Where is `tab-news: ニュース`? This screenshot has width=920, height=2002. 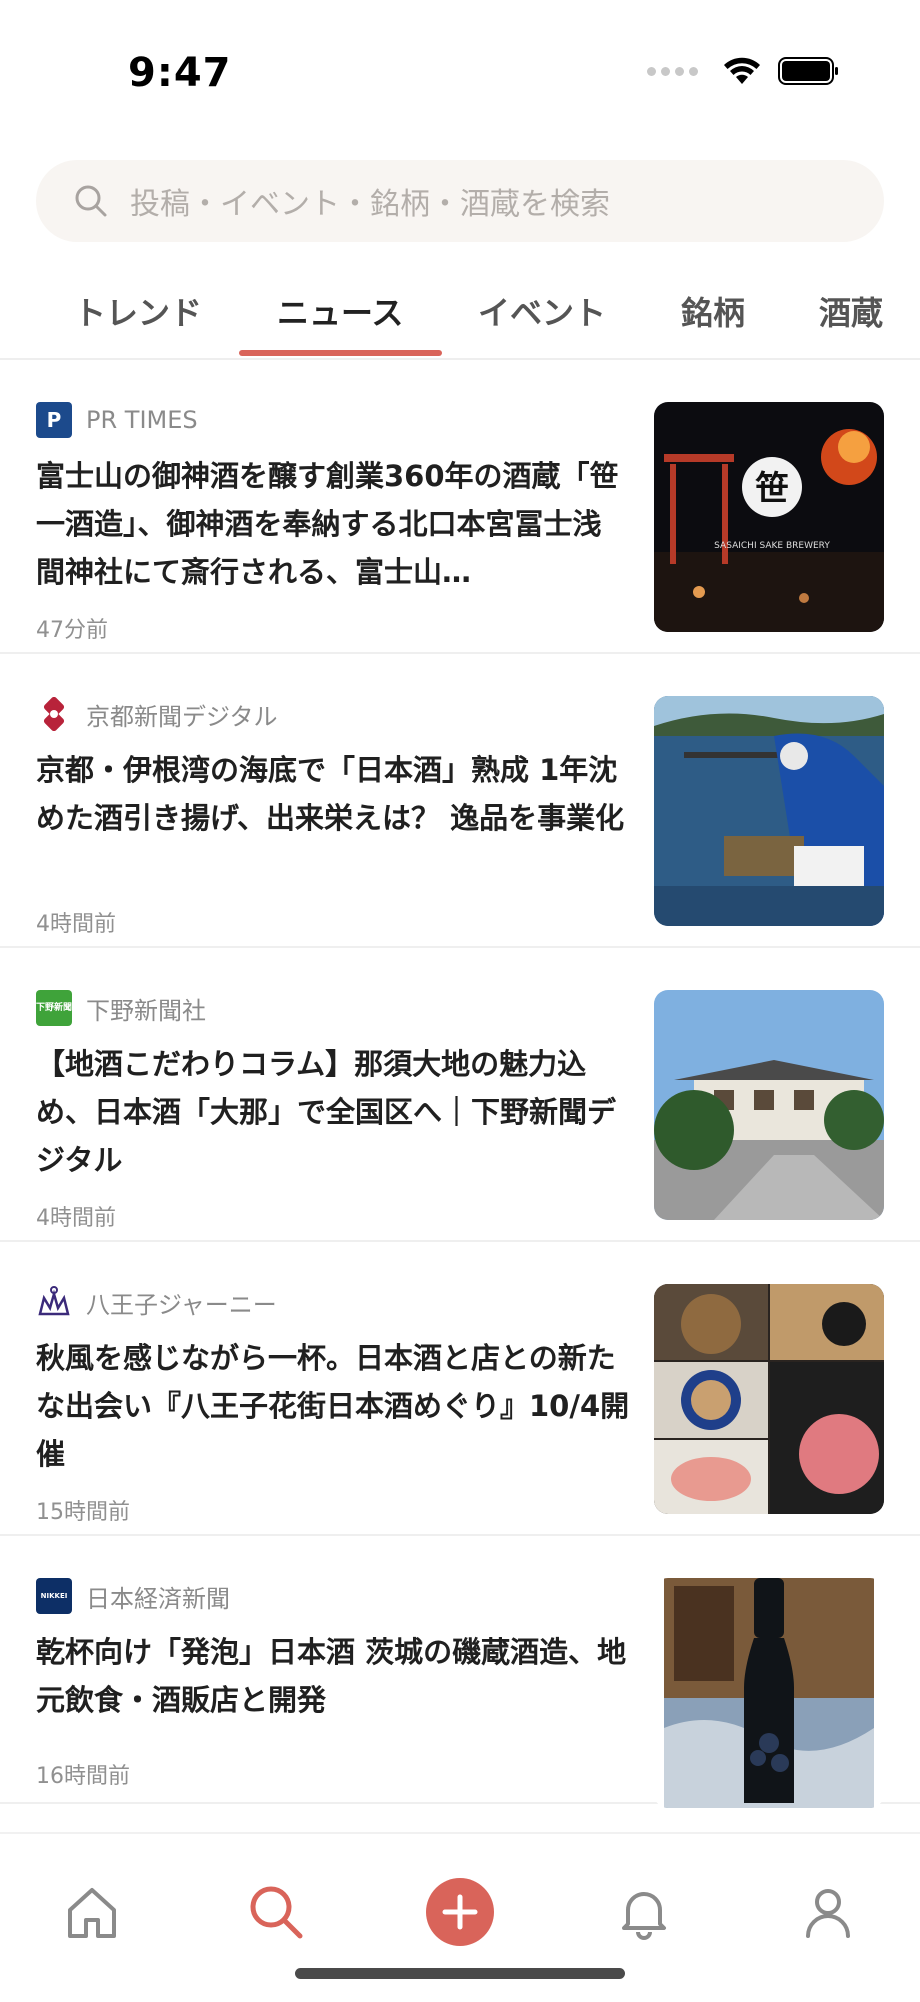 tab-news: ニュース is located at coordinates (340, 311).